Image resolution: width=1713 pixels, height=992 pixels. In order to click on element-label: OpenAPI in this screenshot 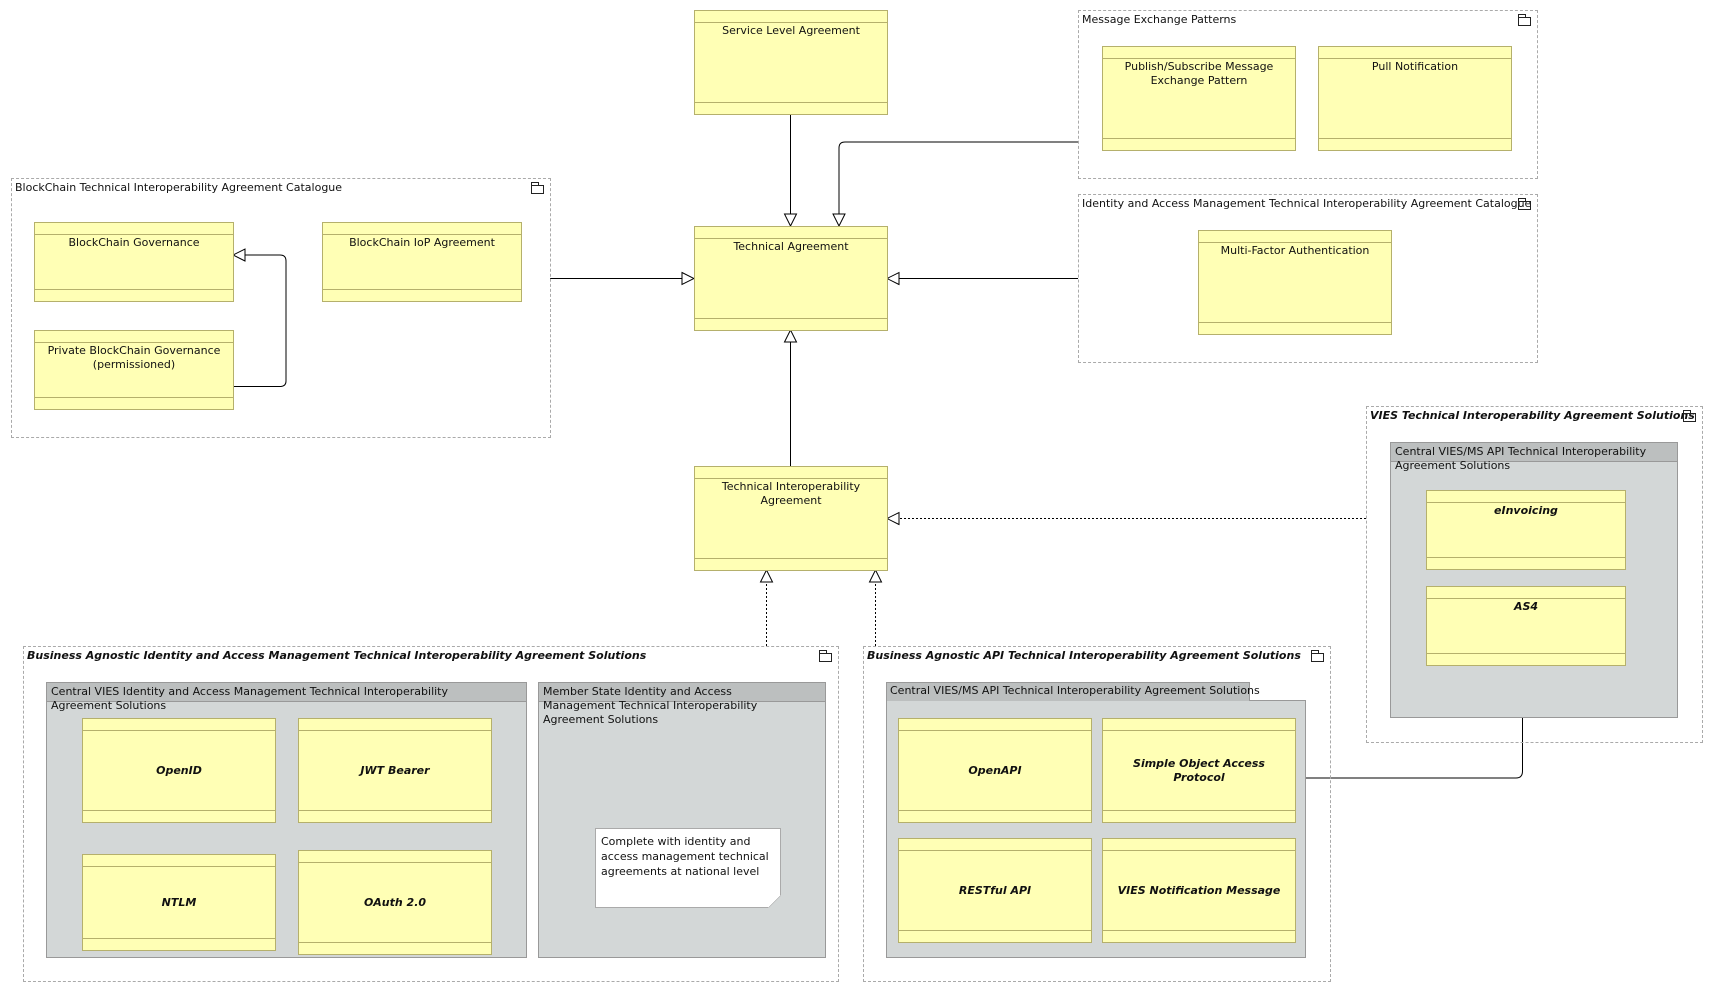, I will do `click(995, 770)`.